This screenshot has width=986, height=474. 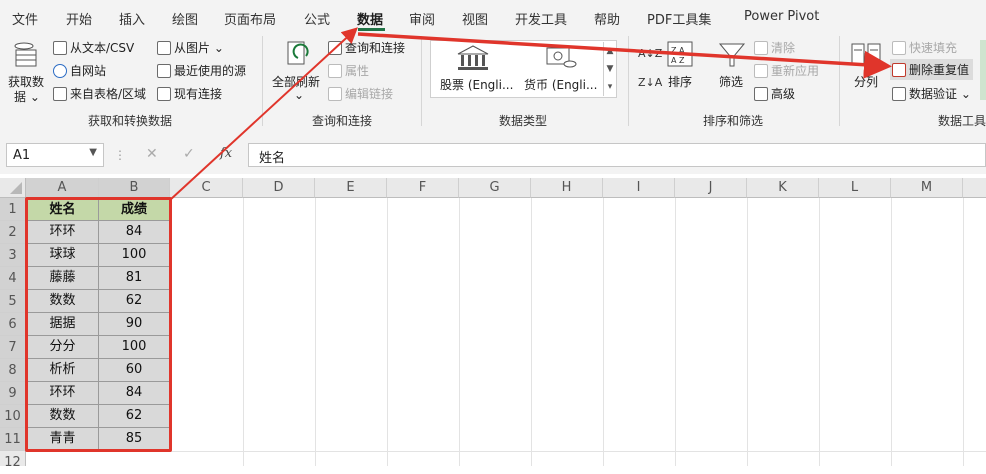 I want to click on arrow-to-data-tab, so click(x=263, y=114).